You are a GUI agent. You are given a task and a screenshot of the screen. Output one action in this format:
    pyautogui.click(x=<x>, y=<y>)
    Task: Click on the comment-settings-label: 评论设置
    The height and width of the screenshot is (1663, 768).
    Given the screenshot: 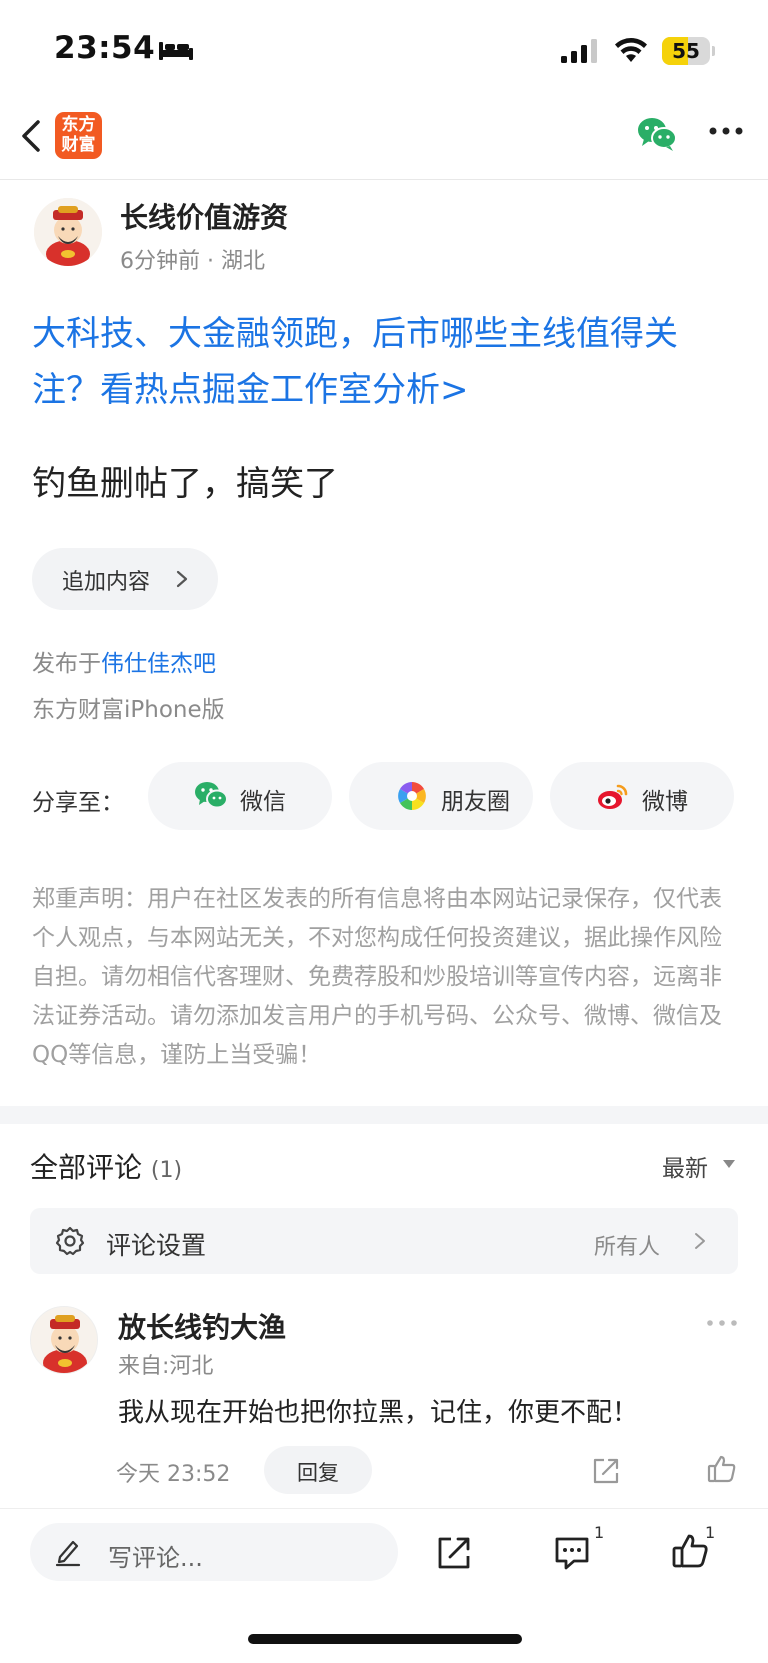 What is the action you would take?
    pyautogui.click(x=156, y=1245)
    